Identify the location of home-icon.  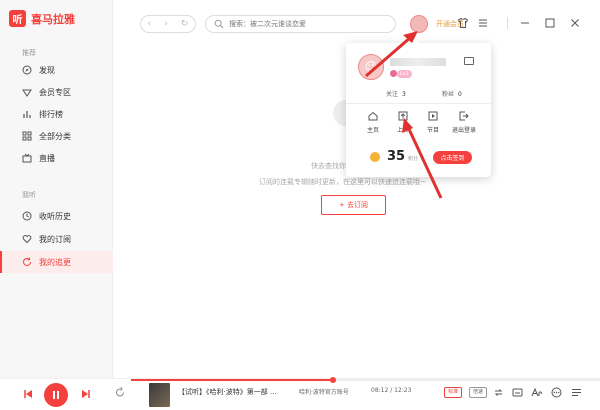
(373, 116).